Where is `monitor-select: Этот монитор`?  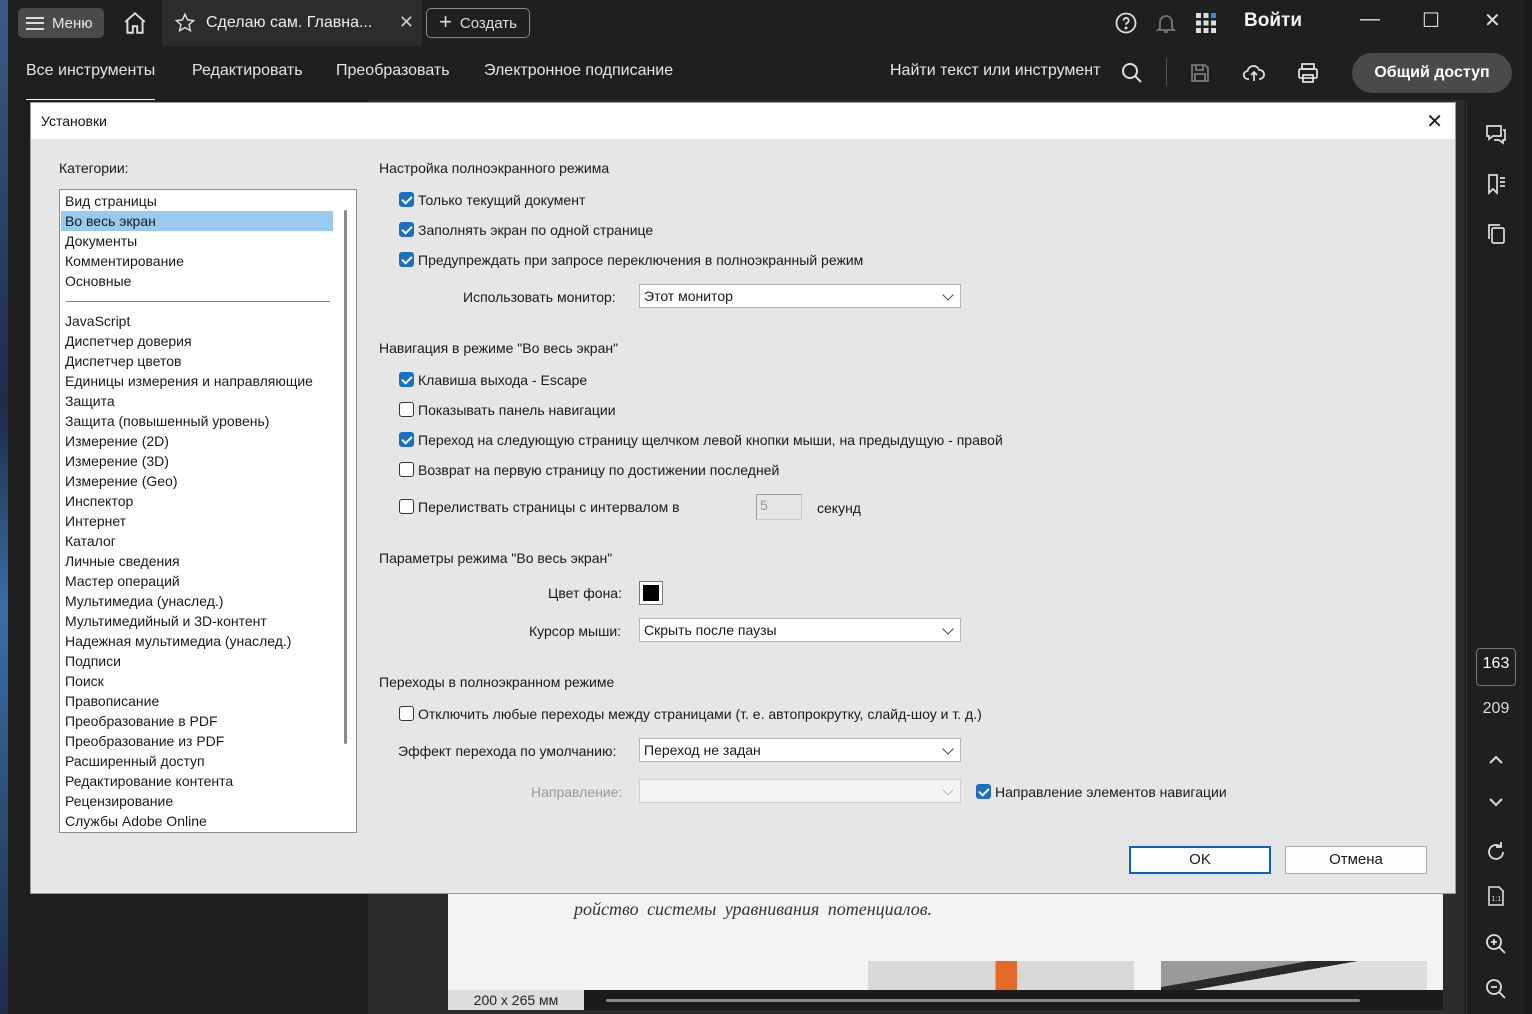
monitor-select: Этот монитор is located at coordinates (800, 296).